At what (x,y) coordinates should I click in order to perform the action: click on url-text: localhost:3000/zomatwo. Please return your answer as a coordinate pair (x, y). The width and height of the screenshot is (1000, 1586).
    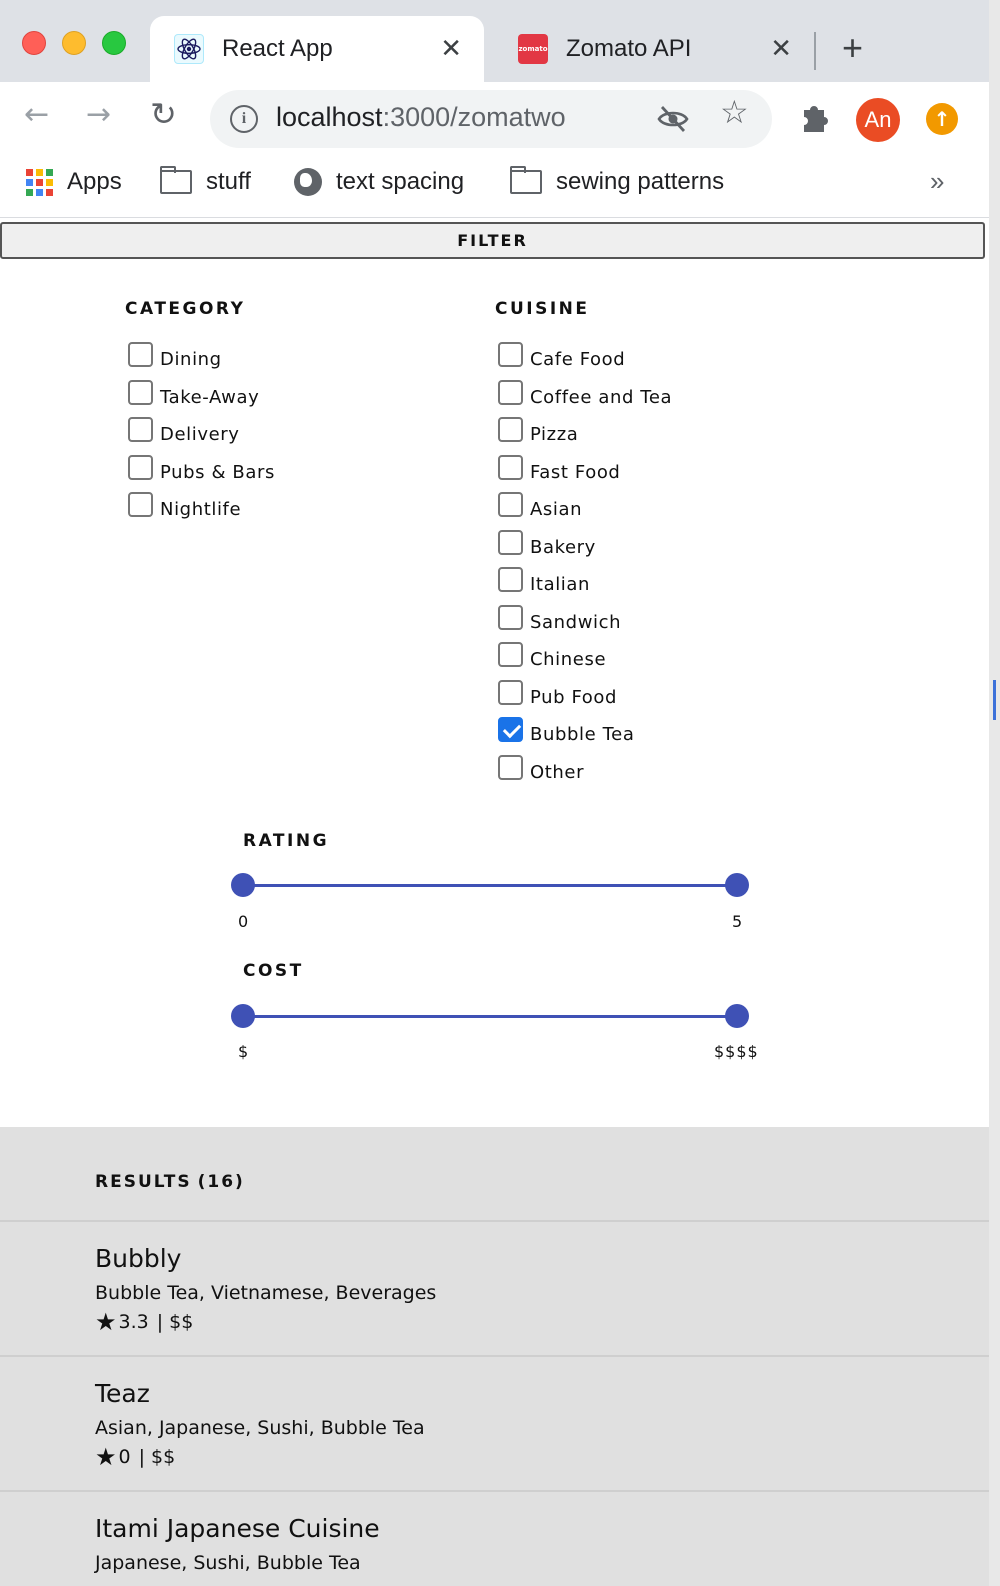
    Looking at the image, I should click on (421, 117).